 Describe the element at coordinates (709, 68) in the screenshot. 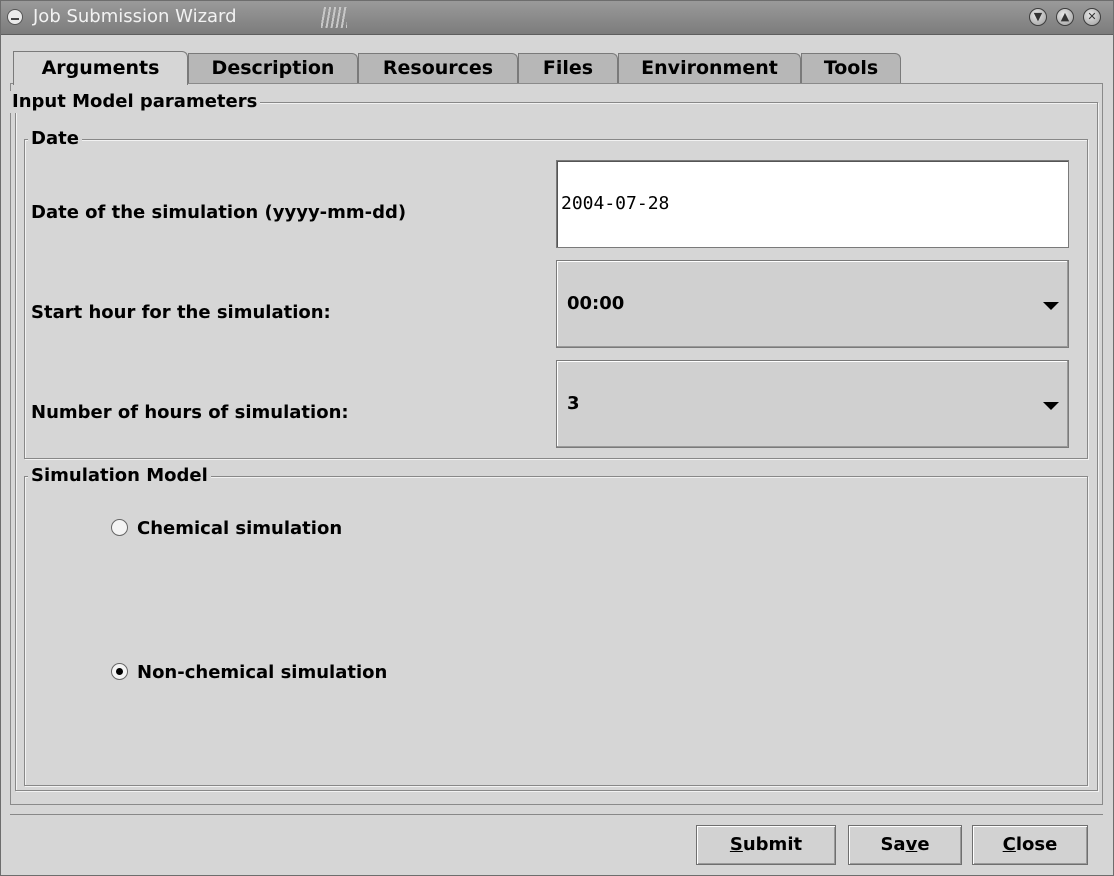

I see `tab-environment: Environment` at that location.